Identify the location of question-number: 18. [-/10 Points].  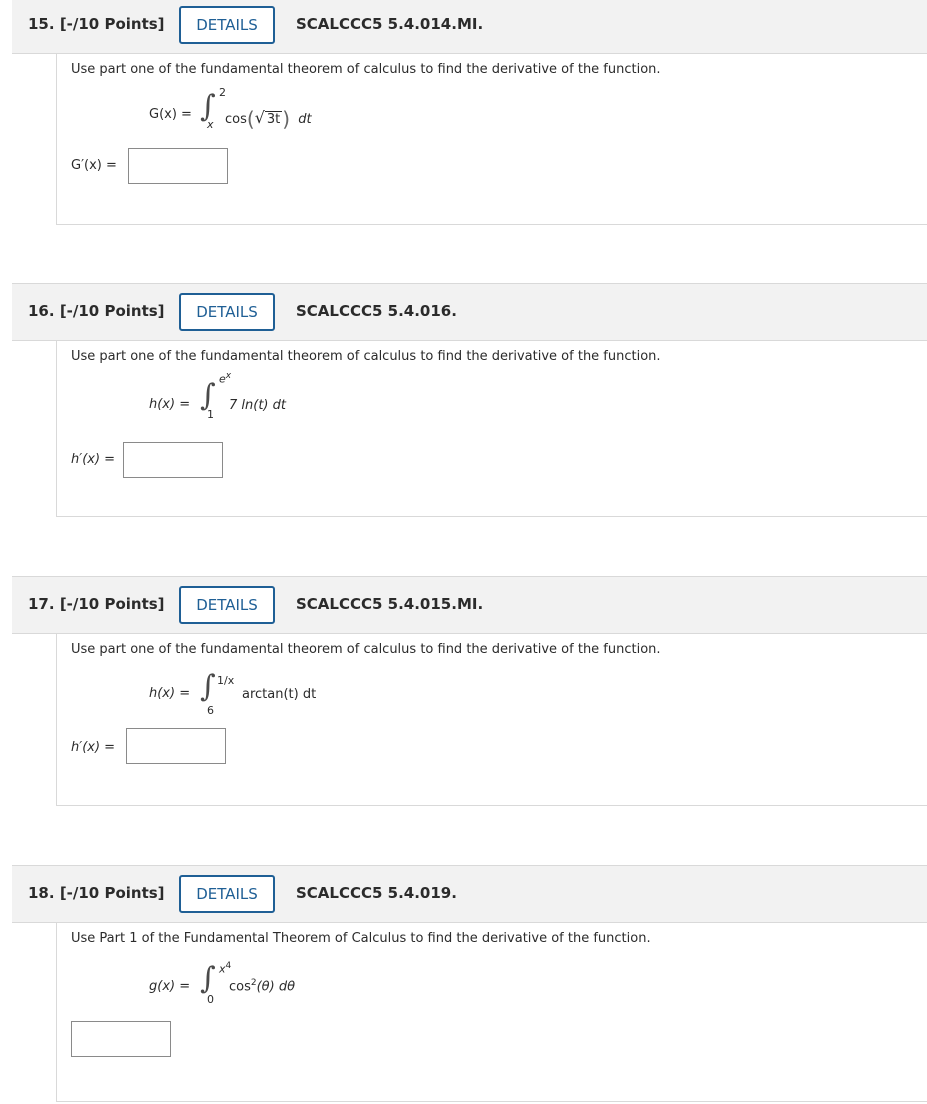
(96, 893).